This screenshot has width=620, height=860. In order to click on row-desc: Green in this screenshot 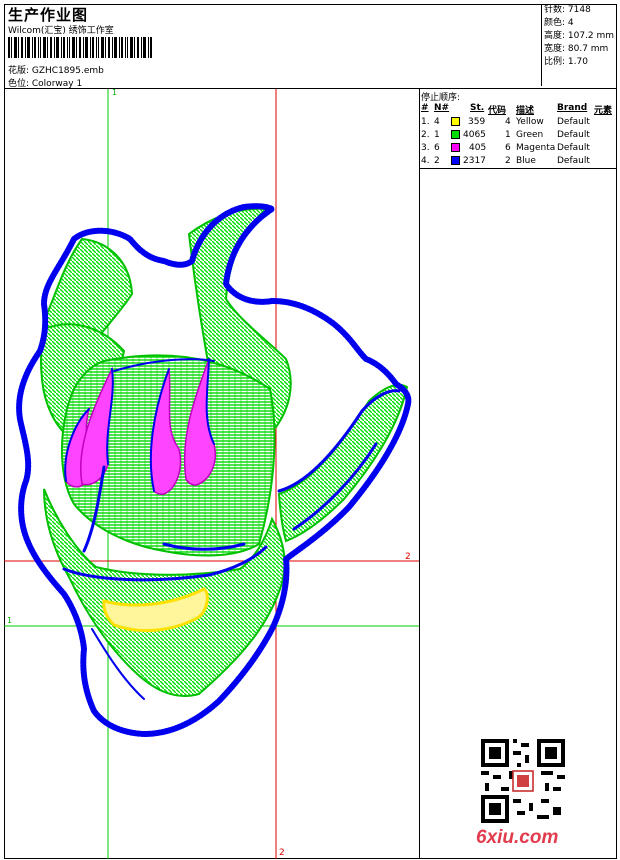, I will do `click(530, 135)`.